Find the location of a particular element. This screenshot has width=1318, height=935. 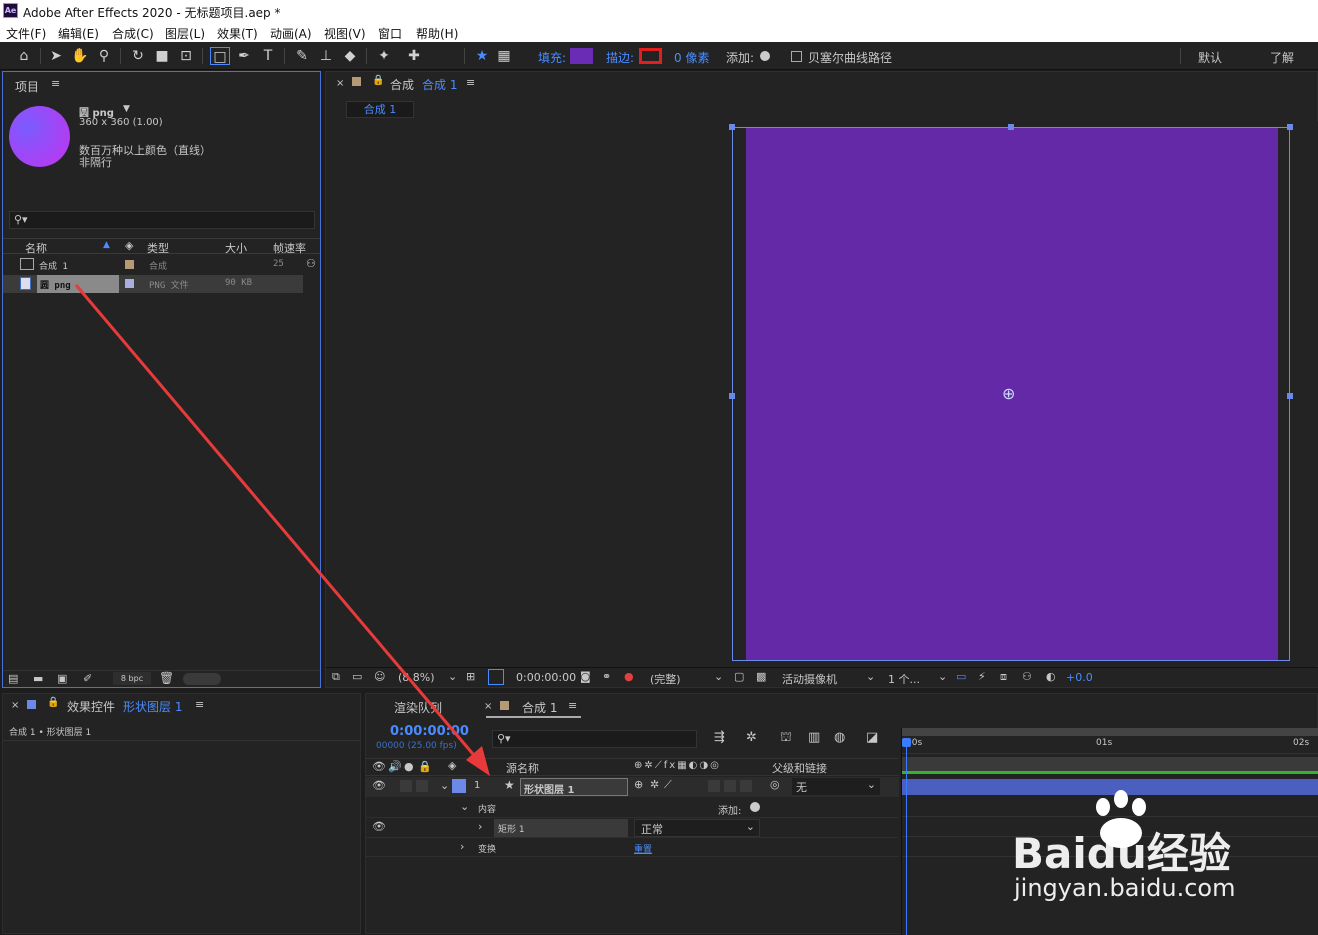

baidu-watermark: Baidu经验 jingyan.baidu.com is located at coordinates (1158, 850).